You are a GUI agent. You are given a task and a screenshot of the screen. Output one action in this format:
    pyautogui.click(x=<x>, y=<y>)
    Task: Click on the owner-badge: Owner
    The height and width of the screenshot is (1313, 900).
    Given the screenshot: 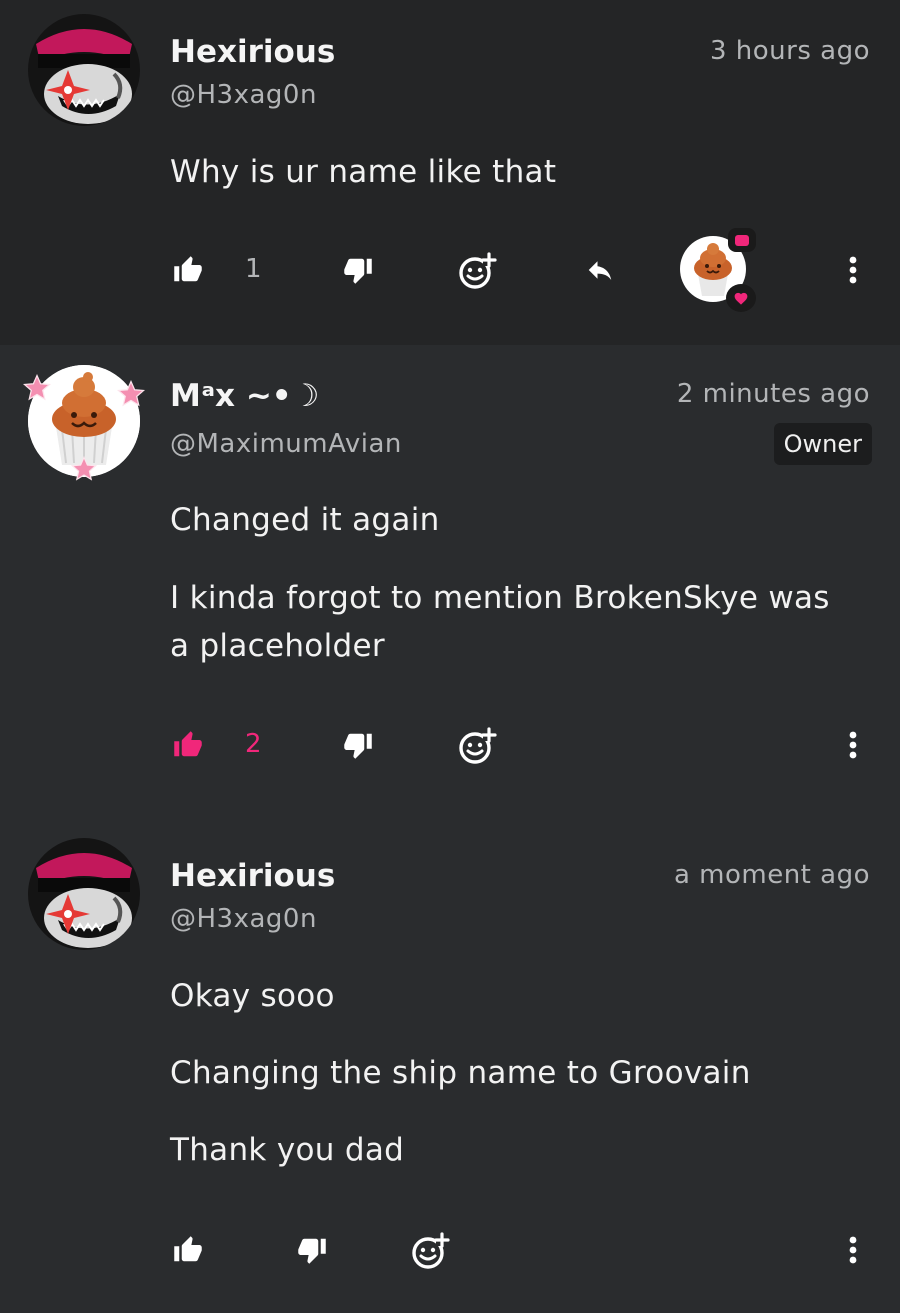 What is the action you would take?
    pyautogui.click(x=822, y=444)
    